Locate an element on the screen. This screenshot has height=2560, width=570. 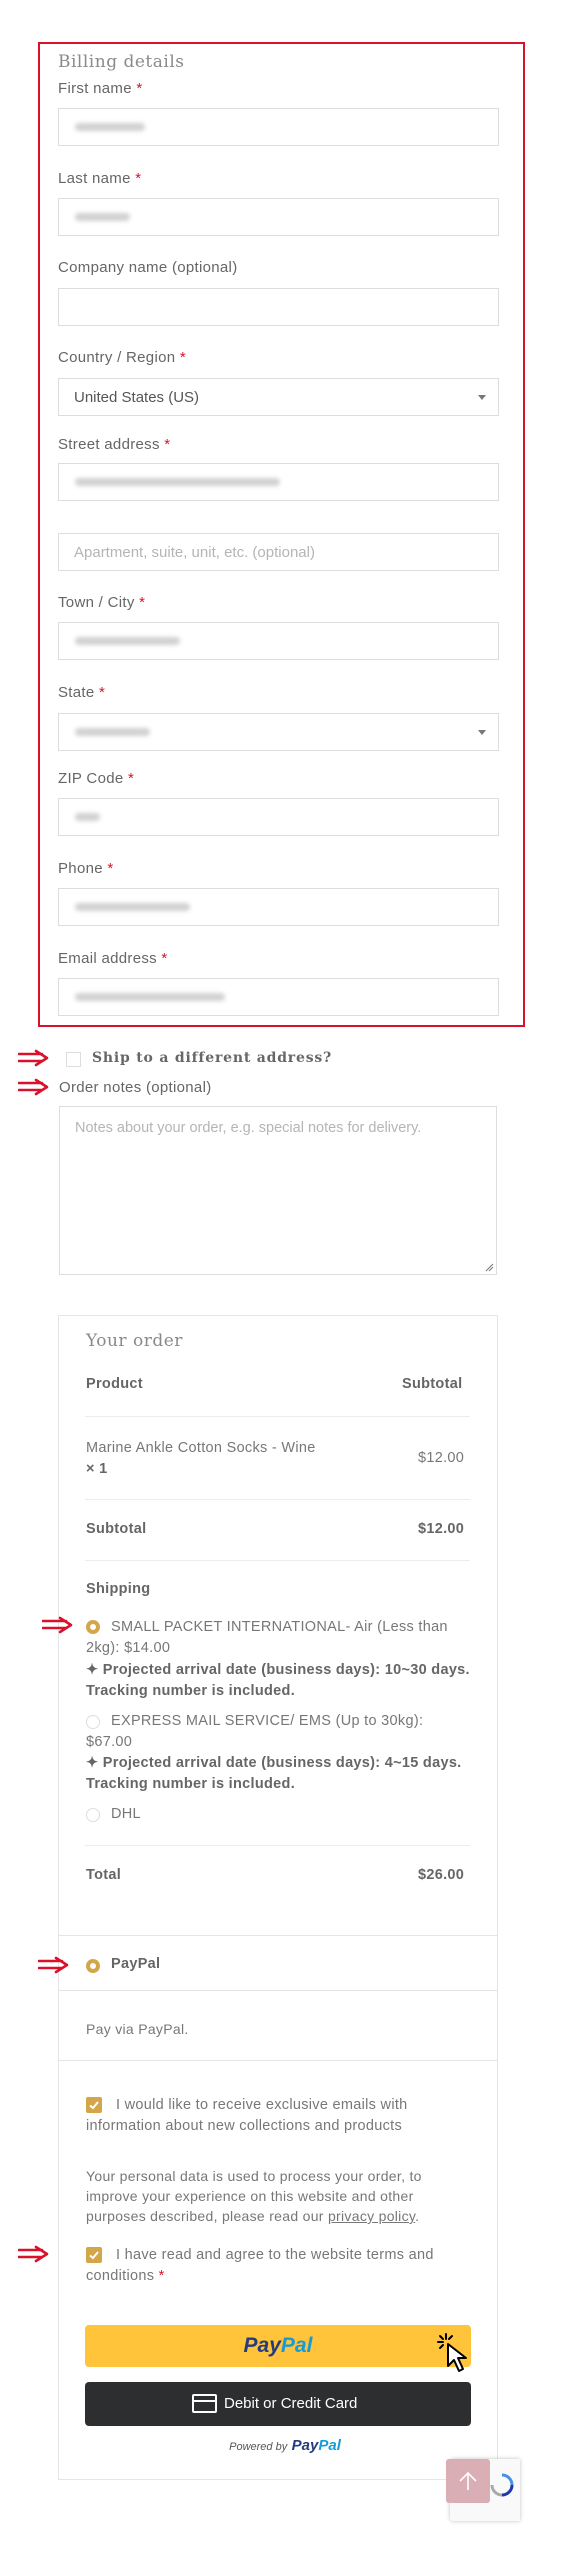
company-name-label: Company name (optional) is located at coordinates (148, 267).